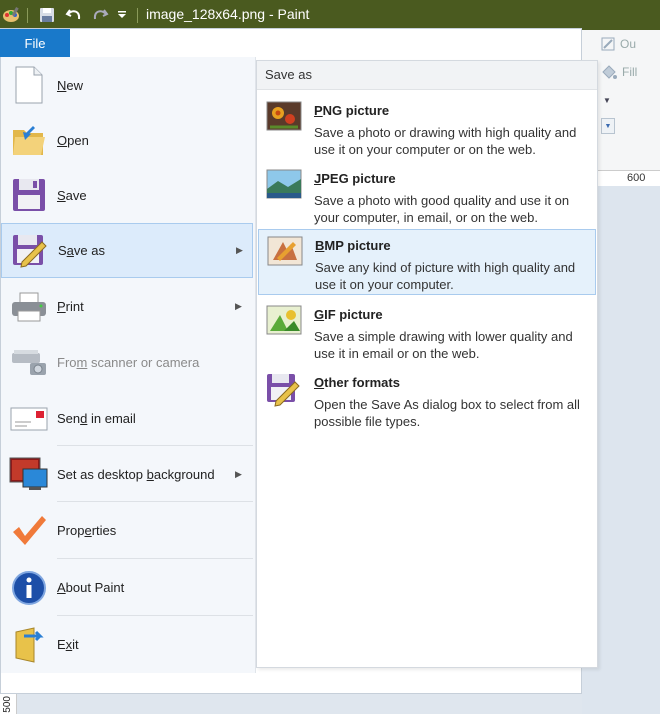 This screenshot has height=714, width=660. I want to click on open-folder-icon, so click(29, 140).